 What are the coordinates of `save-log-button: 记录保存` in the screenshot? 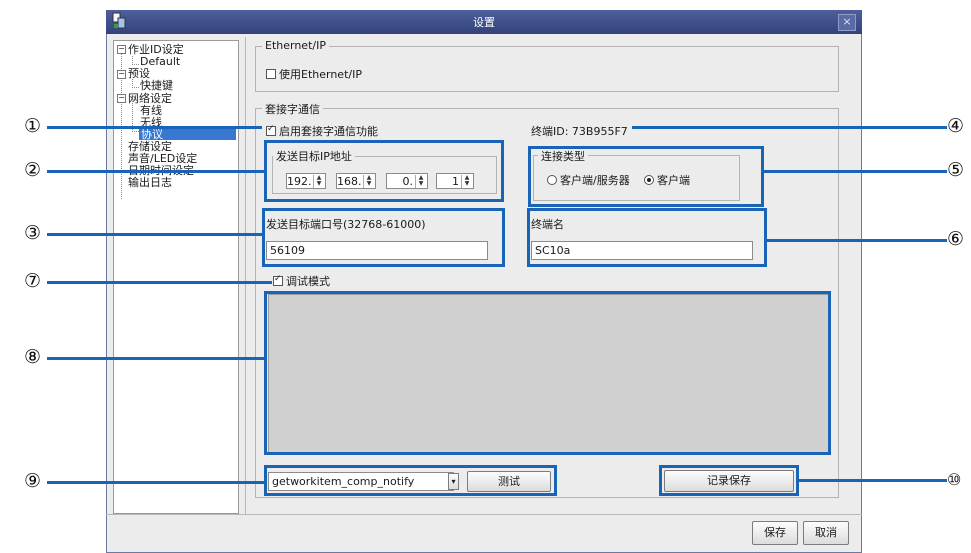 It's located at (729, 481).